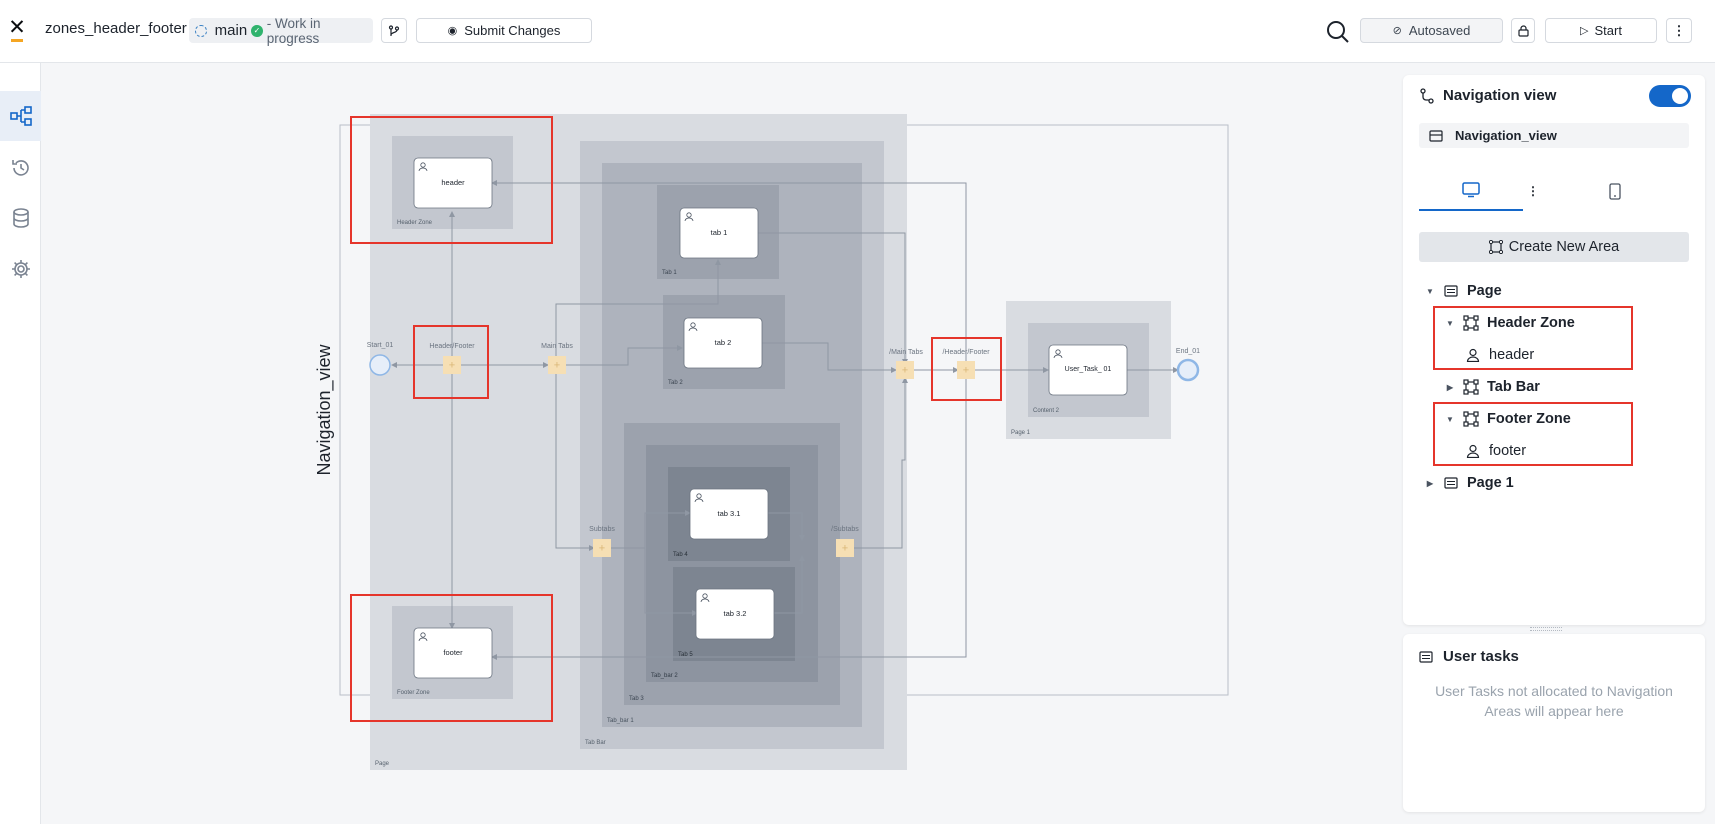 This screenshot has width=1715, height=824. Describe the element at coordinates (1533, 434) in the screenshot. I see `highlight-footer-zone` at that location.